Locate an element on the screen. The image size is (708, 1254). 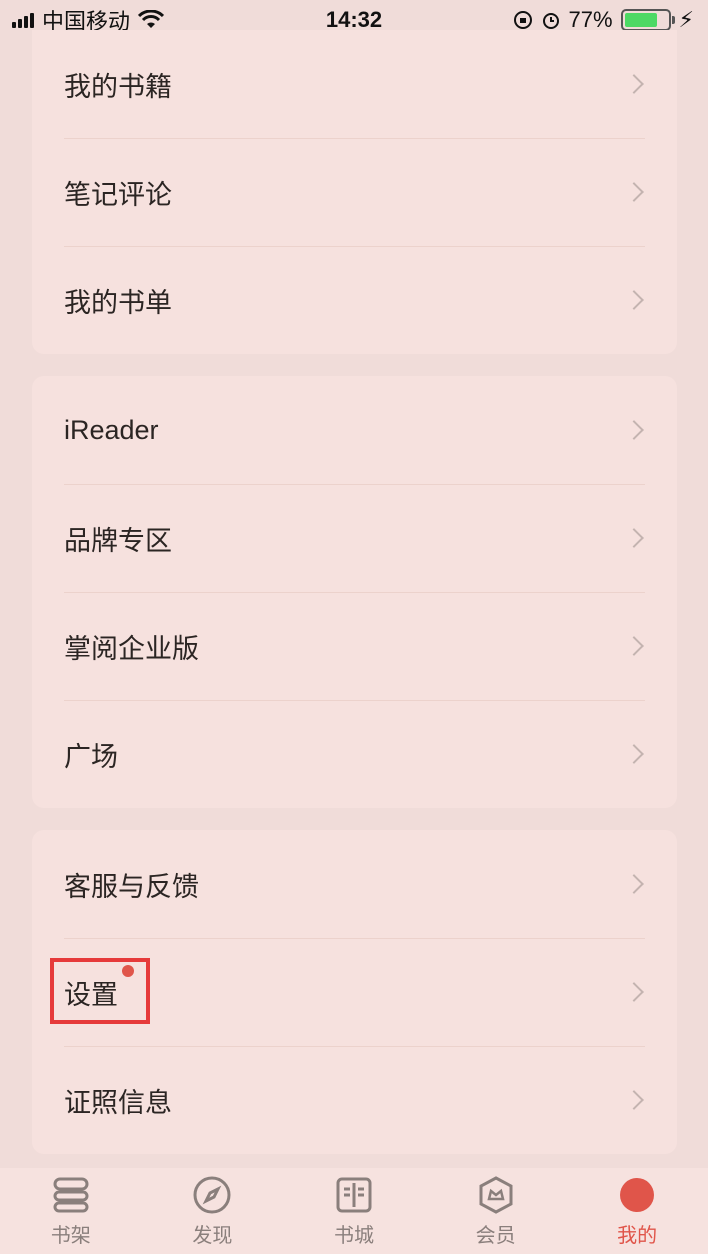
tab-label: 会员 is located at coordinates (495, 1235).